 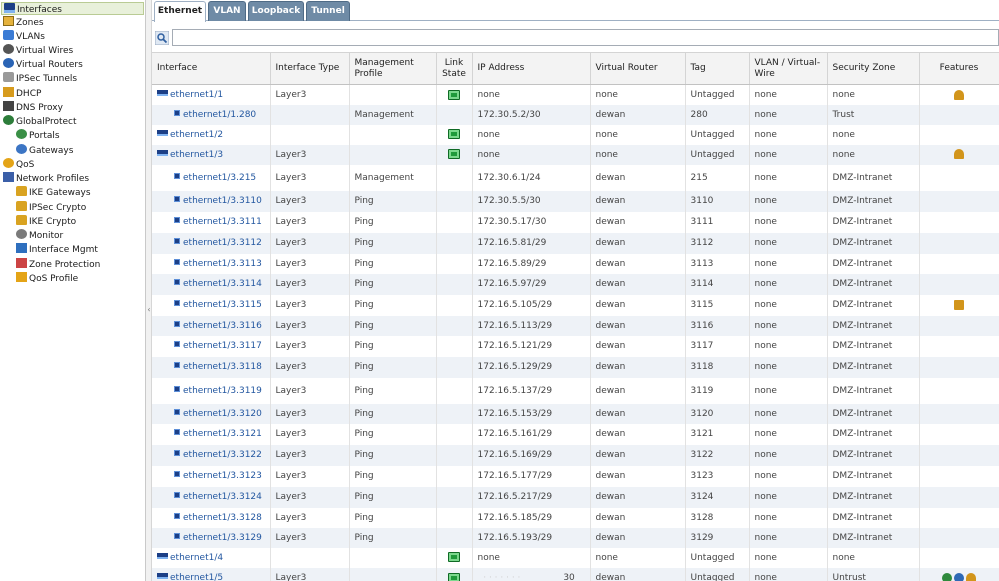 I want to click on interface-cell: ethernet1/5, so click(x=211, y=574).